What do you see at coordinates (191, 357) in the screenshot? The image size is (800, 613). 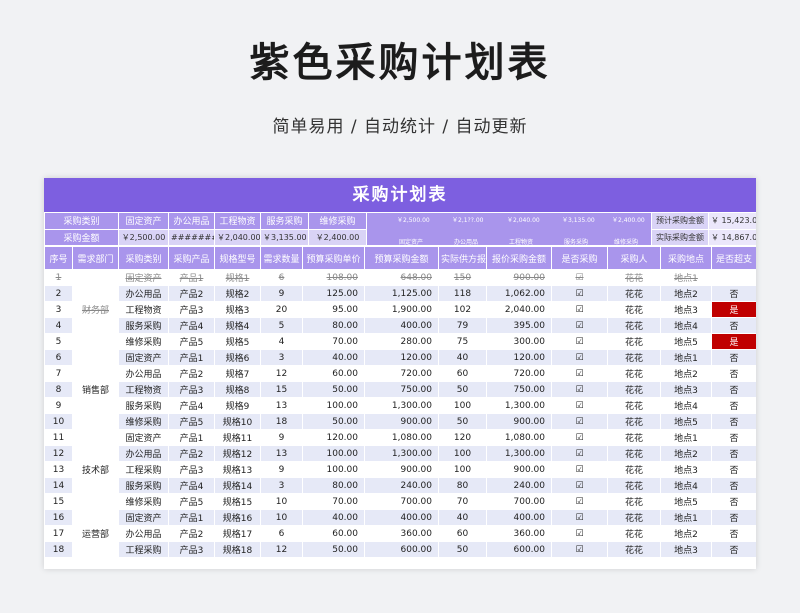 I see `table-cell: 产品1` at bounding box center [191, 357].